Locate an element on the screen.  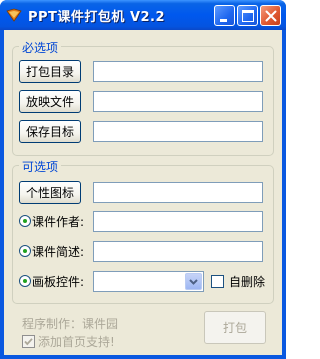
title-bar: PPT课件打包机 V2.2 is located at coordinates (143, 15).